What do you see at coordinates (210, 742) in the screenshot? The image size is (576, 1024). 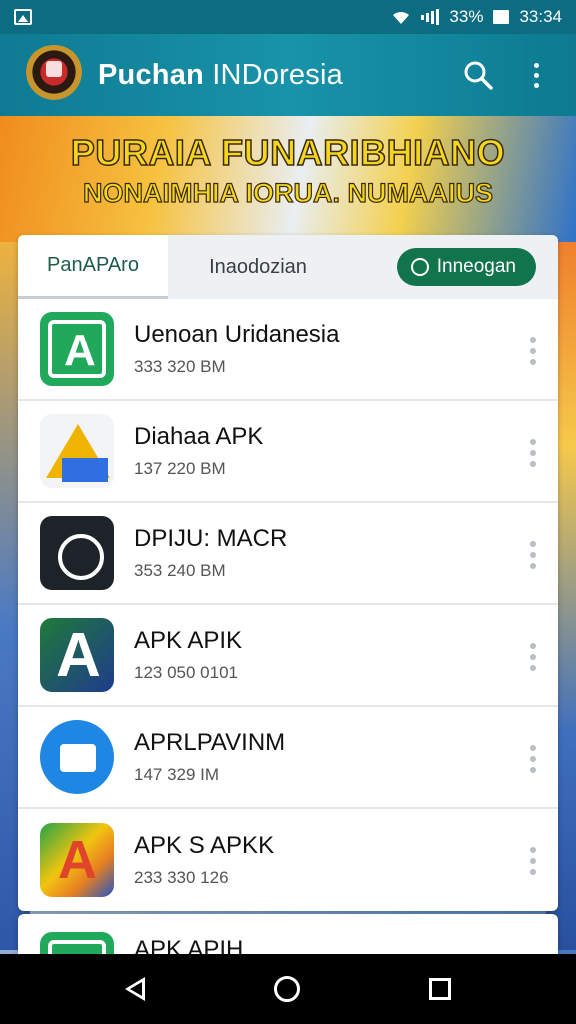 I see `app-name: APRLPAVINM` at bounding box center [210, 742].